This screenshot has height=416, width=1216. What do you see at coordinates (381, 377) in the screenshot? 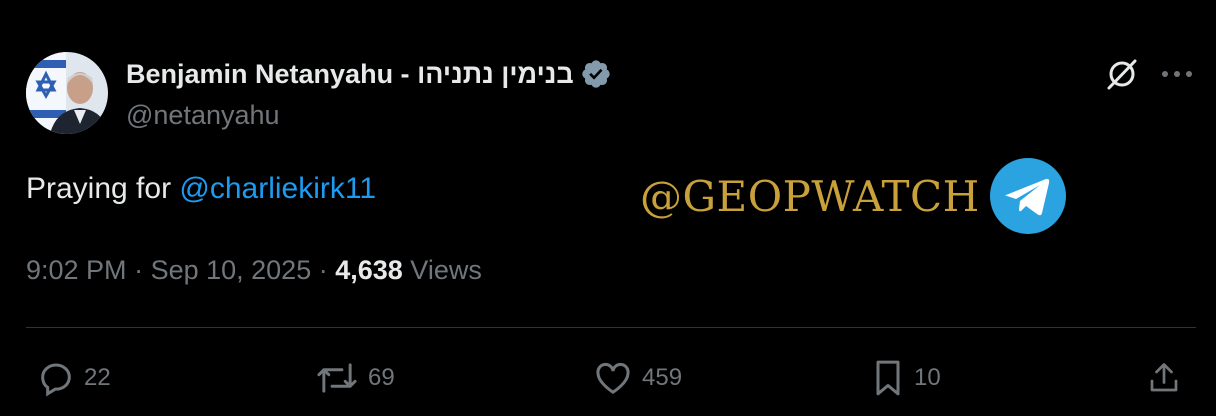
I see `repost-count: 69` at bounding box center [381, 377].